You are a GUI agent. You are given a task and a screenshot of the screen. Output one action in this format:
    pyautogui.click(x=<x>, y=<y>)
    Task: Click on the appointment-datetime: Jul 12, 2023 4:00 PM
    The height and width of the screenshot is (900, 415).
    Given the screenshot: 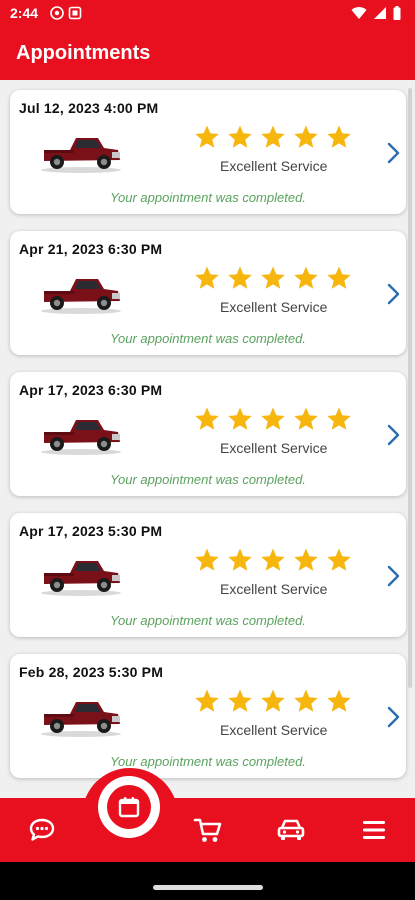 What is the action you would take?
    pyautogui.click(x=89, y=108)
    